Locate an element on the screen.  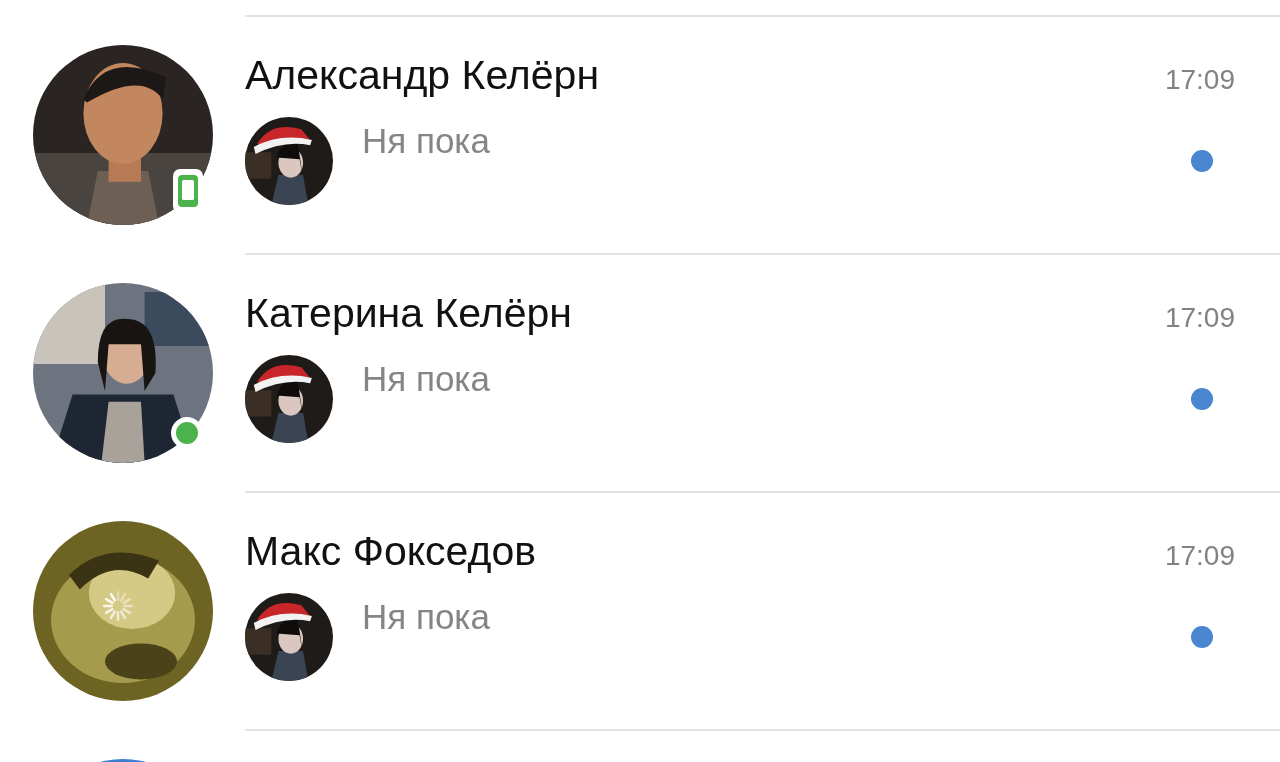
contact-name: Александр Келёрн is located at coordinates (422, 75).